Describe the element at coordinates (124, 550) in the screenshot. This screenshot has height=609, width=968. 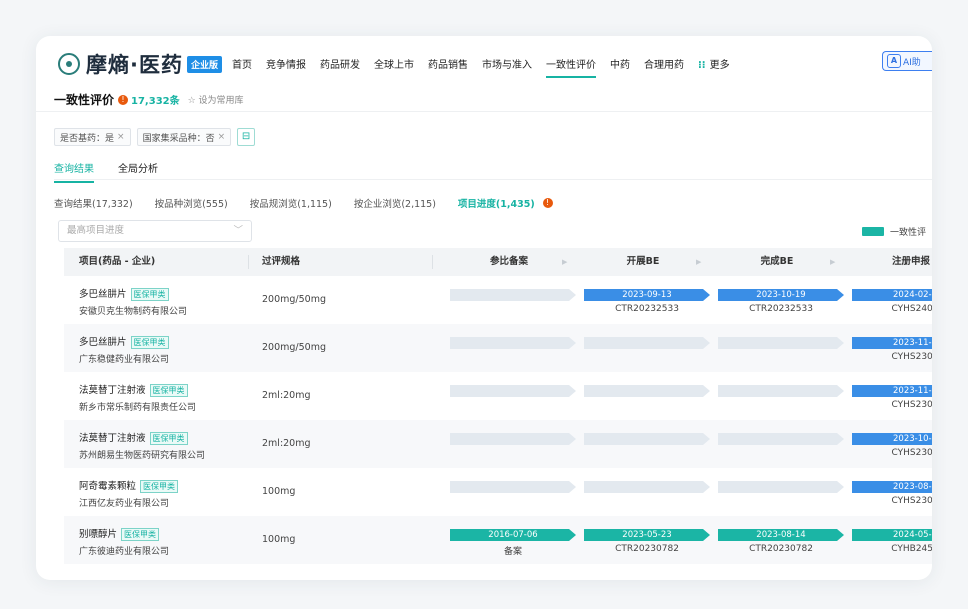
I see `company-name: 广东彼迪药业有限公司` at that location.